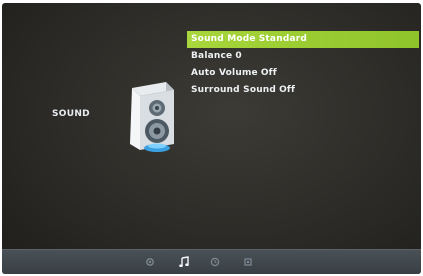 Image resolution: width=423 pixels, height=276 pixels. I want to click on menu-item-sound-mode: Sound Mode Standard, so click(303, 39).